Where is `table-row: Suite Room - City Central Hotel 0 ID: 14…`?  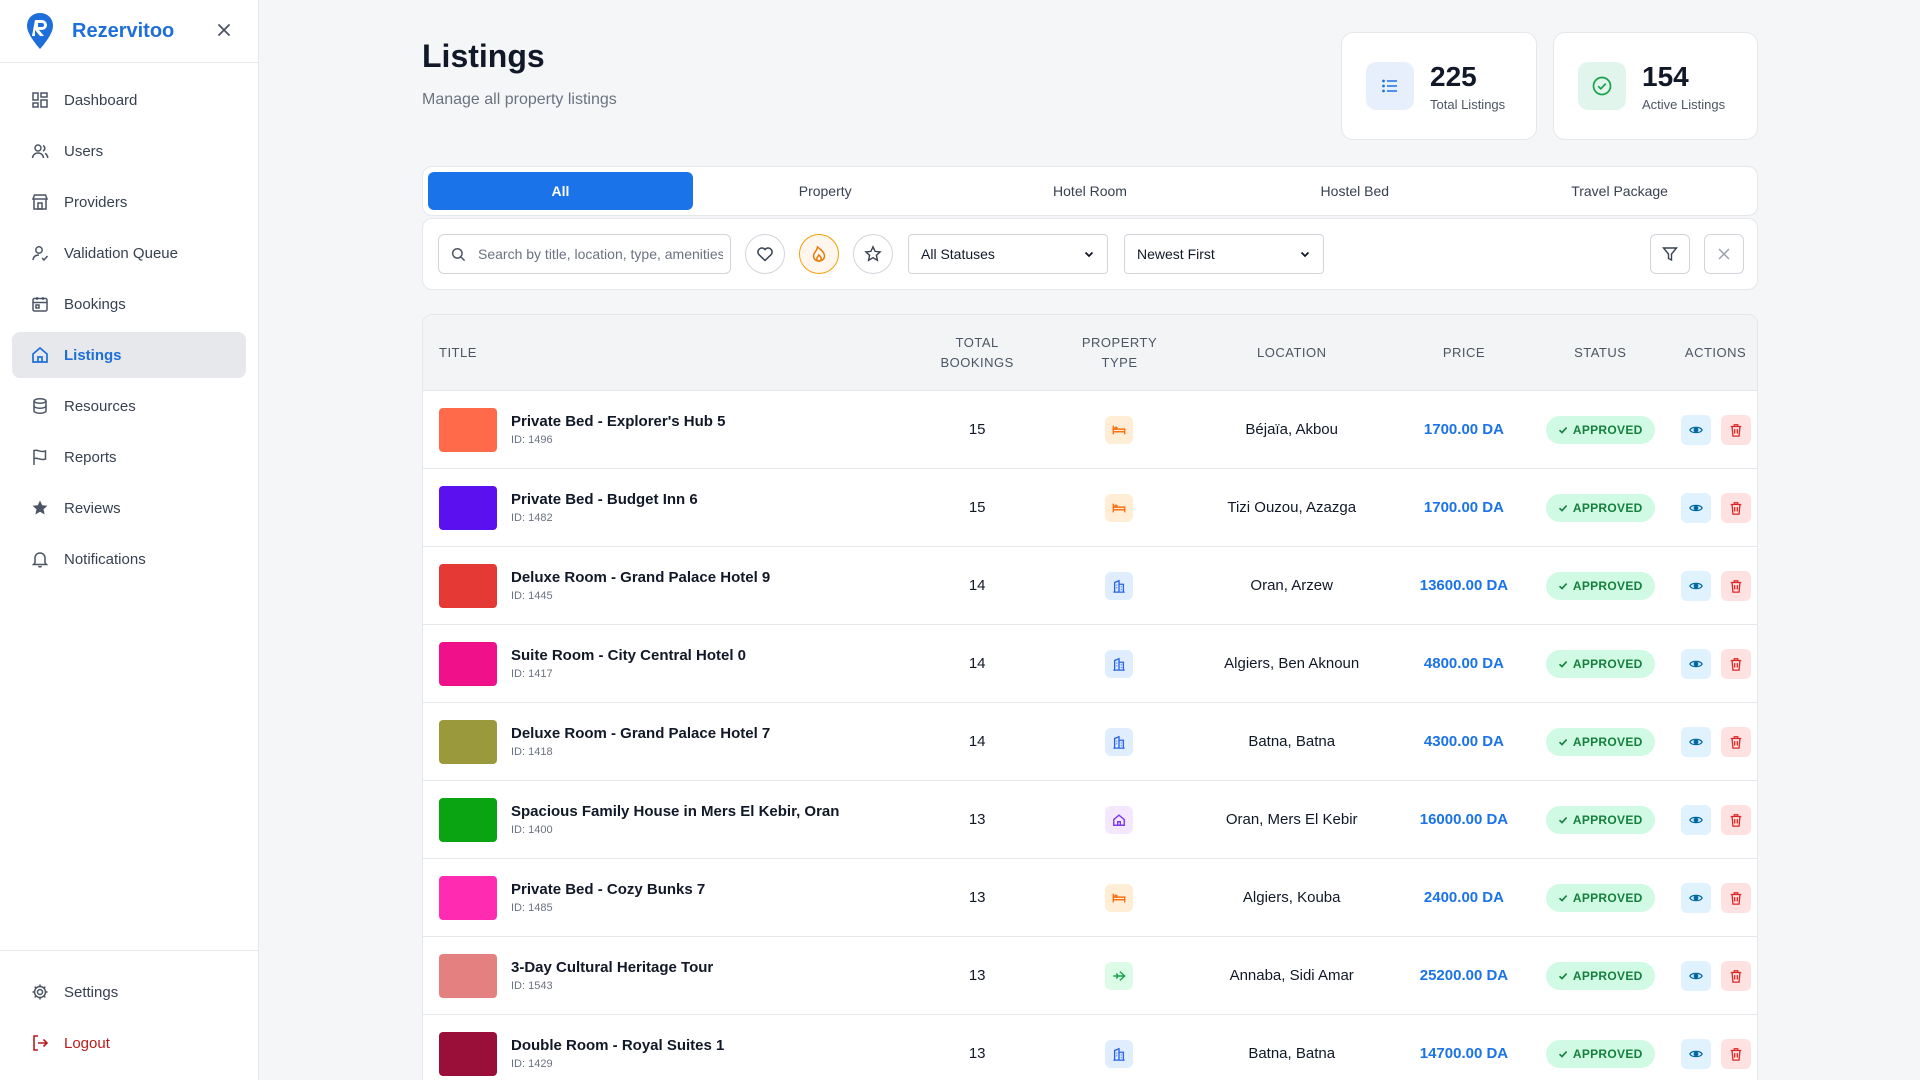
table-row: Suite Room - City Central Hotel 0 ID: 14… is located at coordinates (1090, 664).